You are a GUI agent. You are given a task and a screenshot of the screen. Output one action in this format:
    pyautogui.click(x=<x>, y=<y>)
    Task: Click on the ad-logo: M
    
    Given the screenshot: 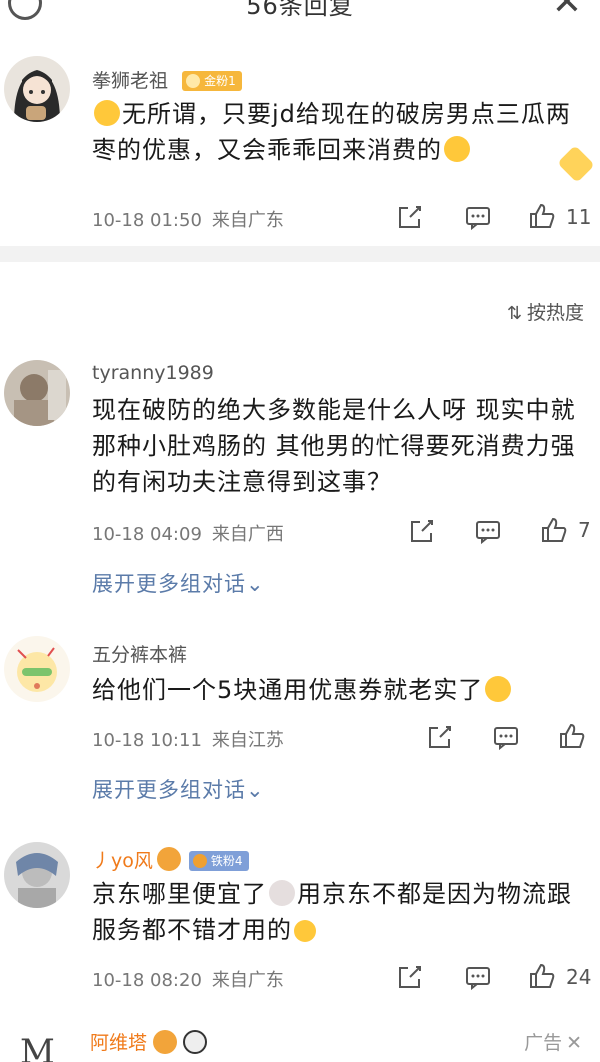 What is the action you would take?
    pyautogui.click(x=37, y=1047)
    